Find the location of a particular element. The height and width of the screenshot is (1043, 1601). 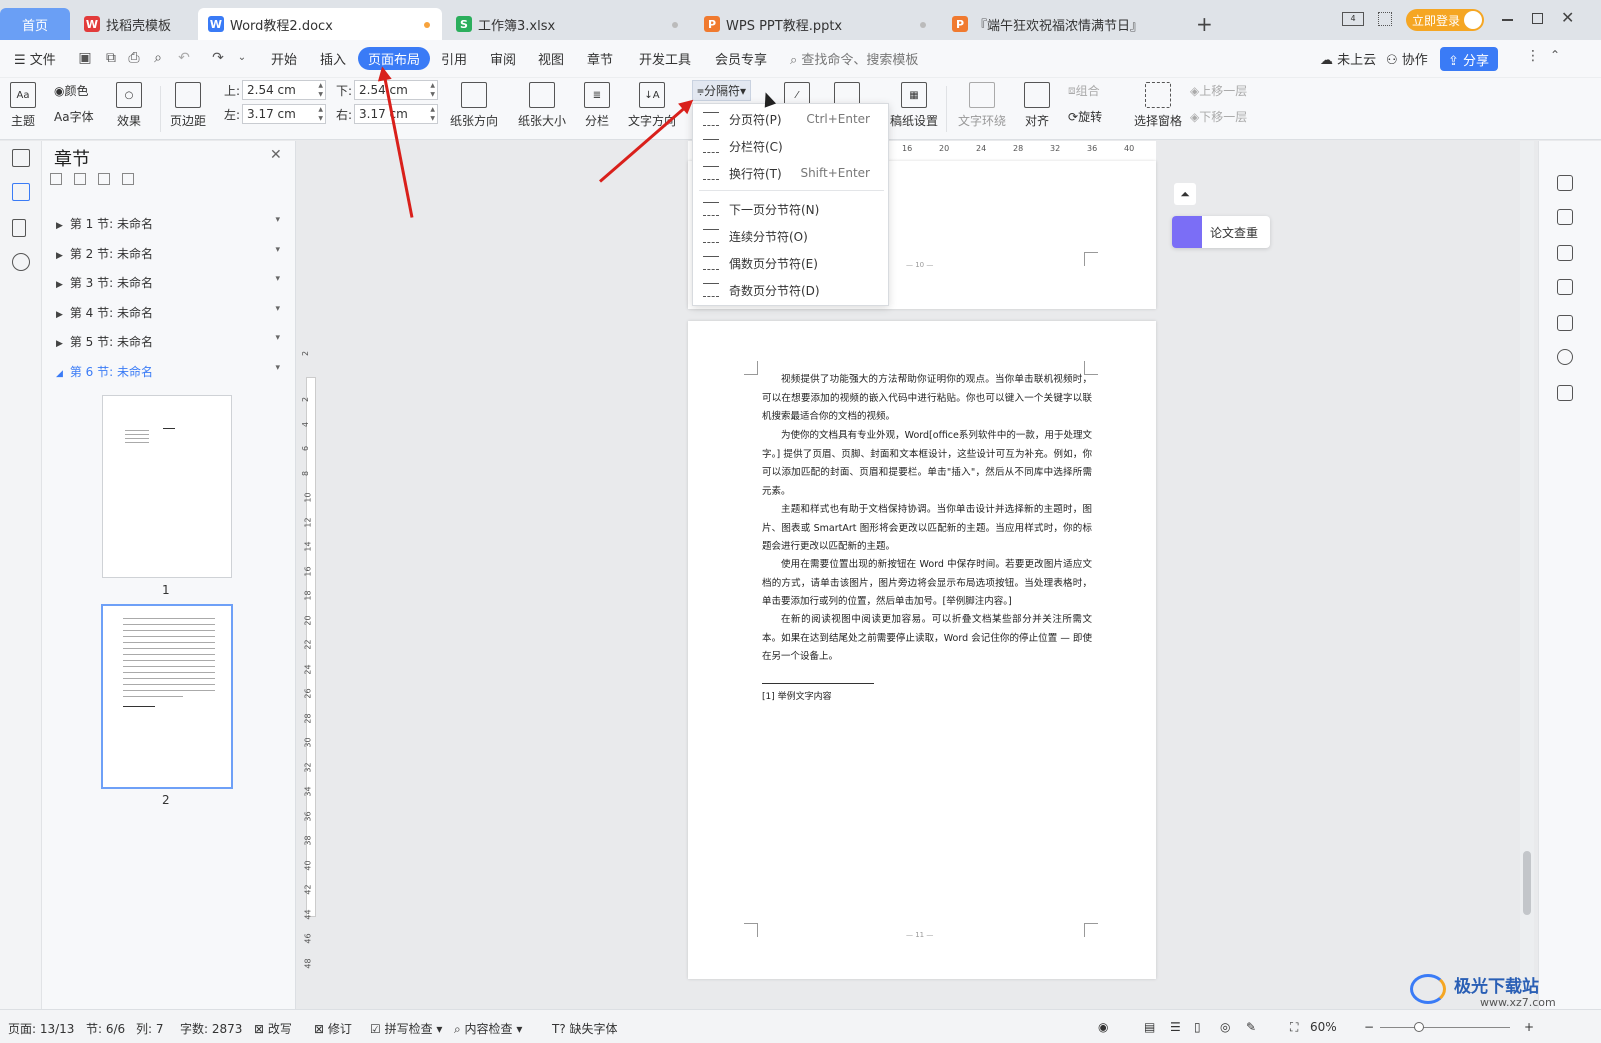

remove-section-icon is located at coordinates (128, 179).